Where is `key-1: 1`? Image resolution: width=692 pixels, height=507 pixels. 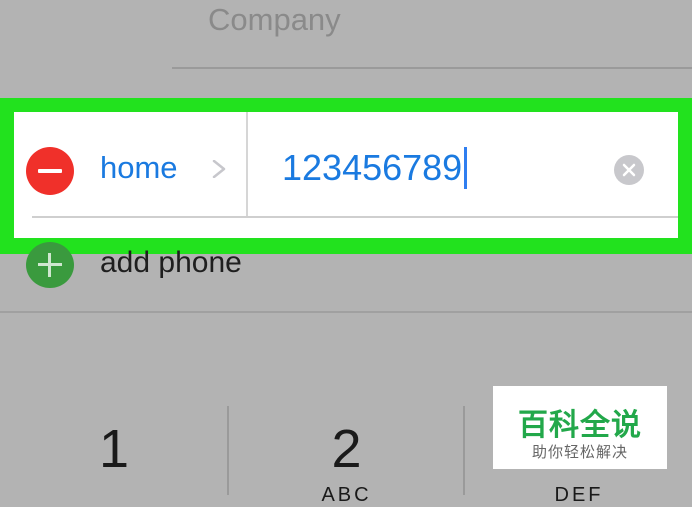 key-1: 1 is located at coordinates (114, 447).